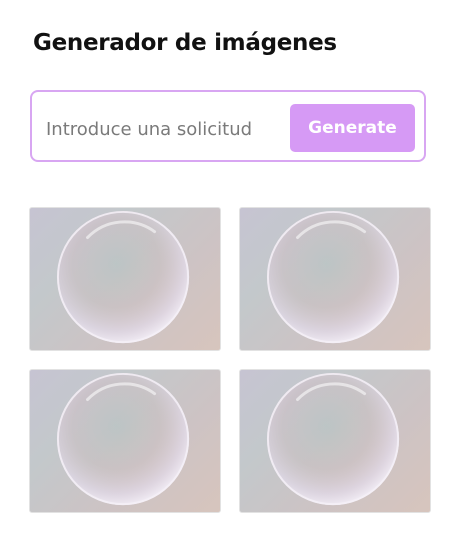 This screenshot has width=460, height=552. What do you see at coordinates (185, 43) in the screenshot?
I see `page-title: Generador de imágenes` at bounding box center [185, 43].